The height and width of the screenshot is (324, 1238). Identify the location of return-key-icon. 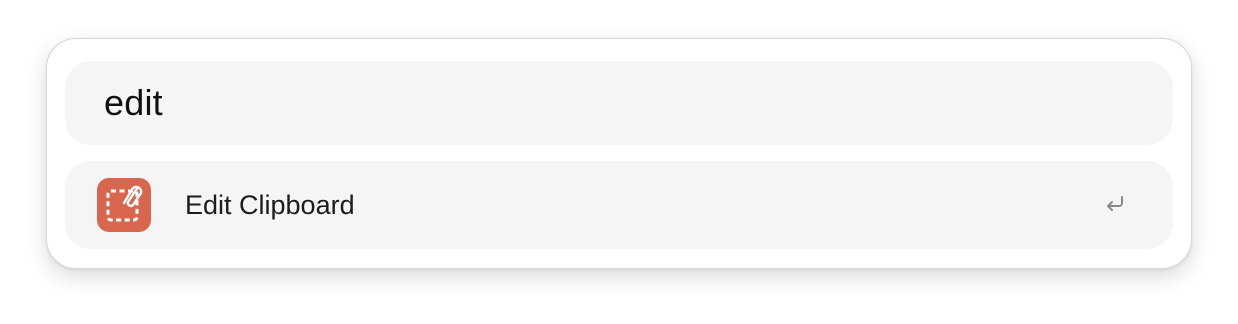
(1115, 204).